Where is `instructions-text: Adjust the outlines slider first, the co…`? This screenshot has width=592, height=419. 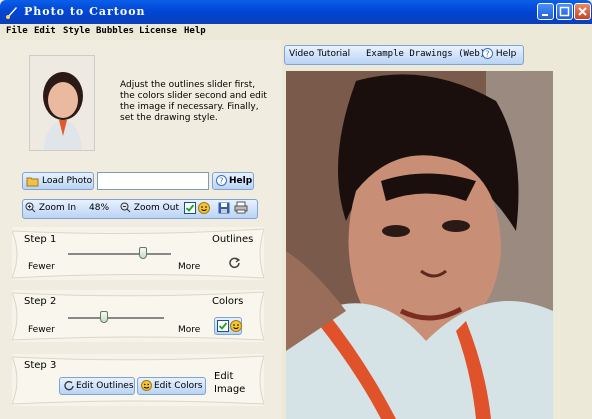 instructions-text: Adjust the outlines slider first, the co… is located at coordinates (193, 101).